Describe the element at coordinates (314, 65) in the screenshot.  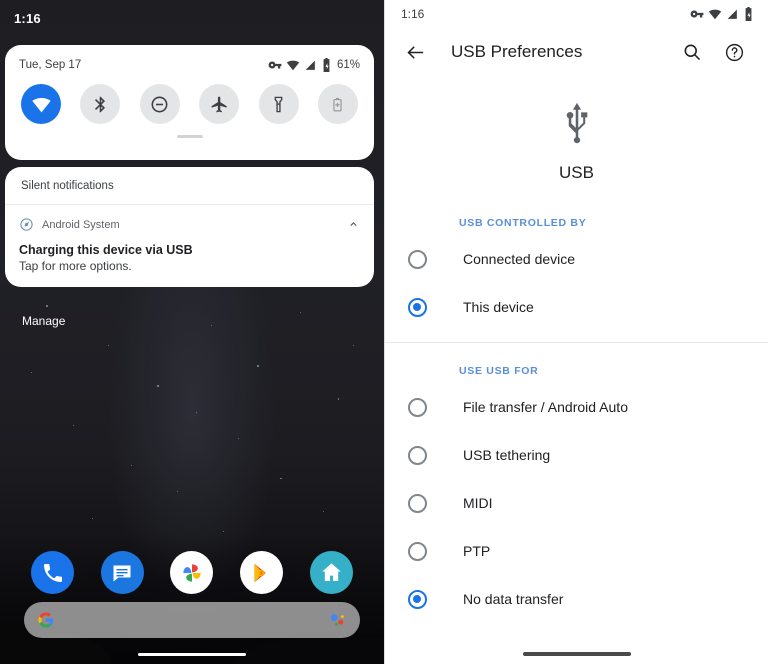
I see `qs-status-icons: 61%` at that location.